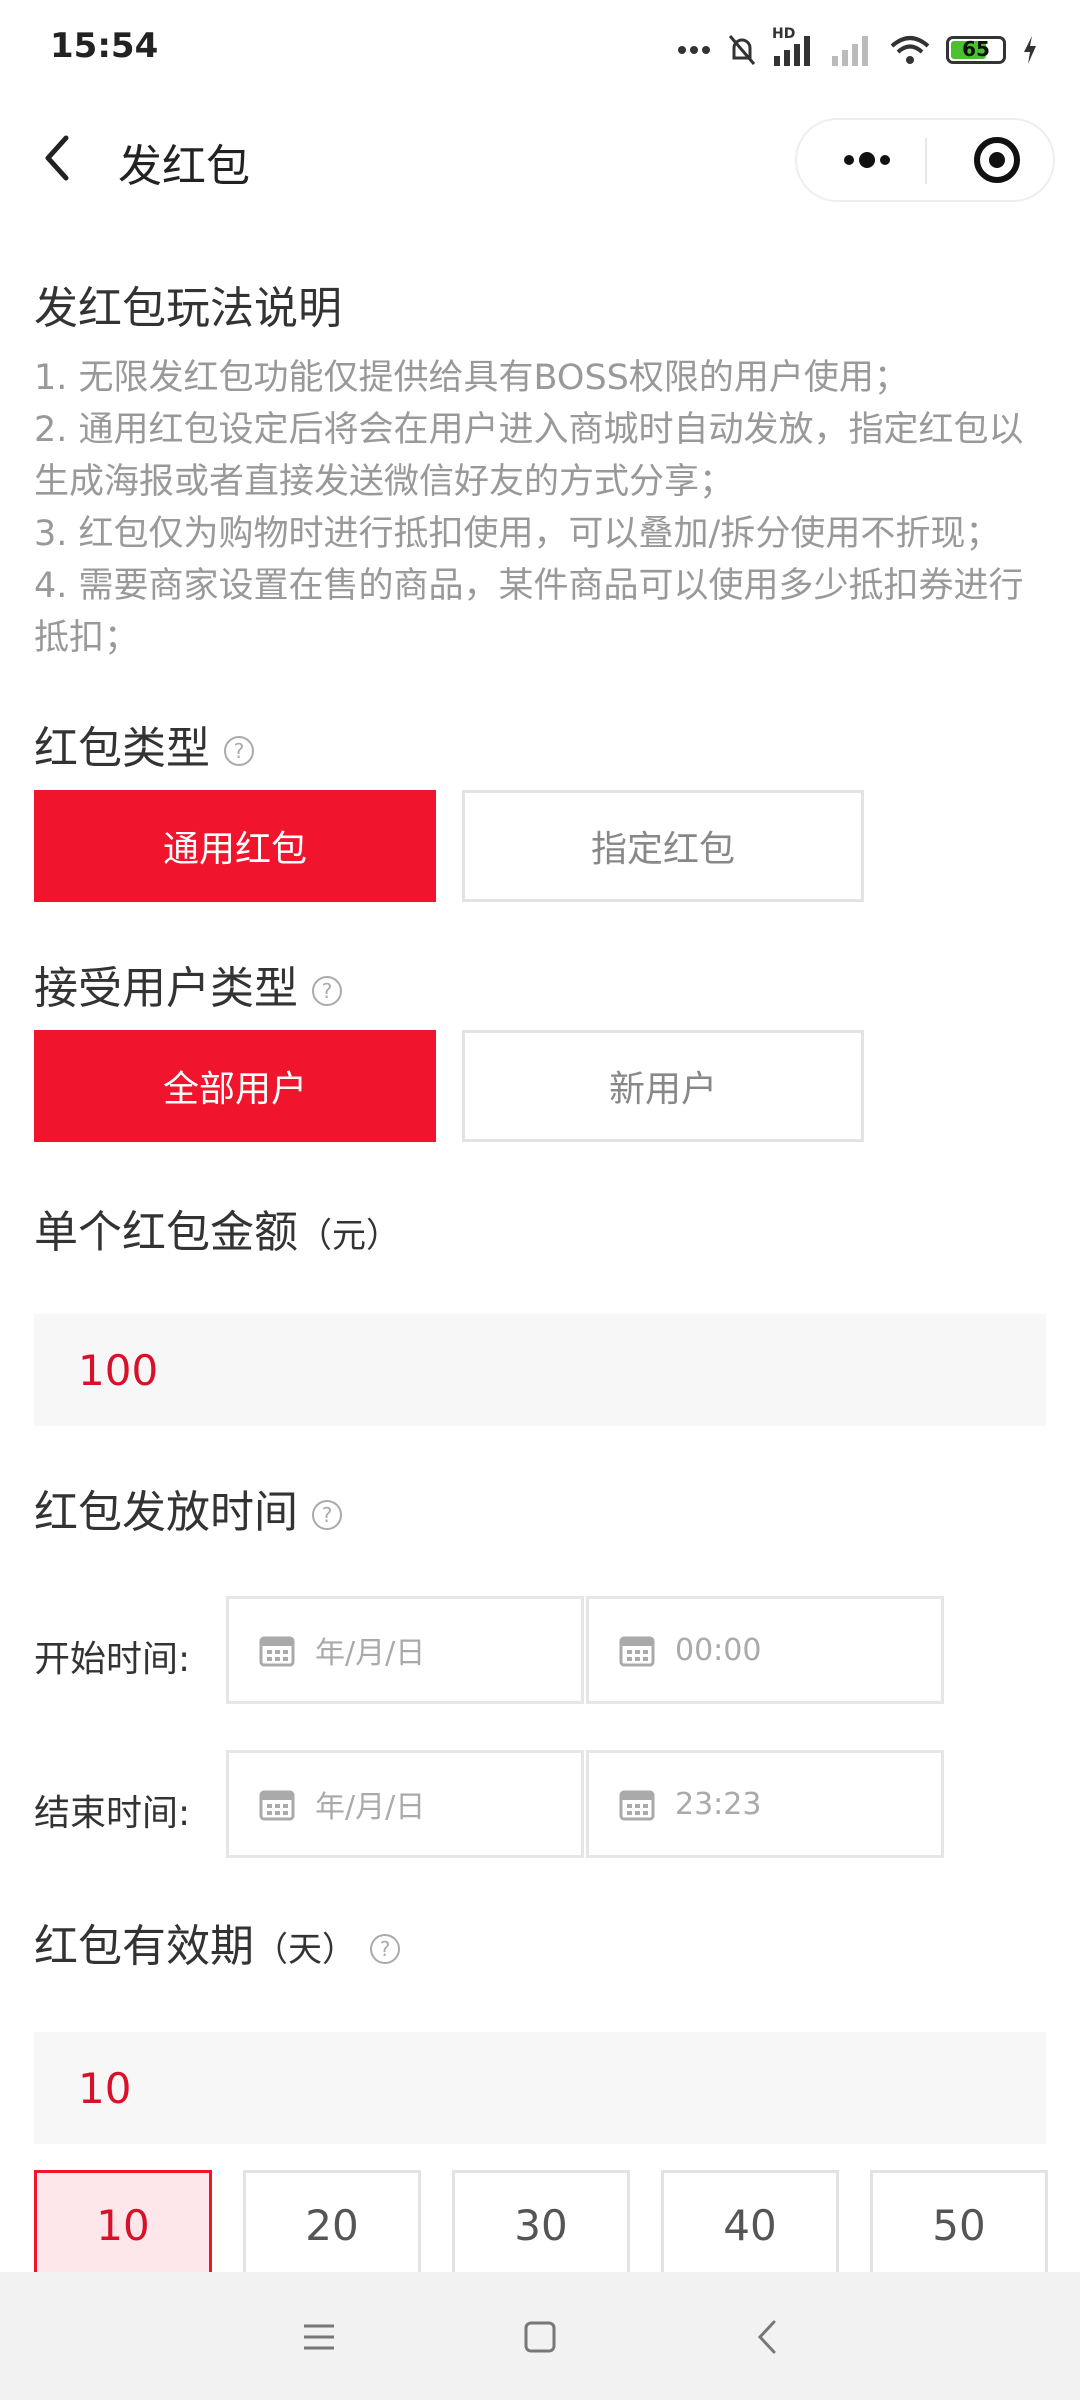 Image resolution: width=1080 pixels, height=2400 pixels. I want to click on start-time-field: 00:00, so click(765, 1650).